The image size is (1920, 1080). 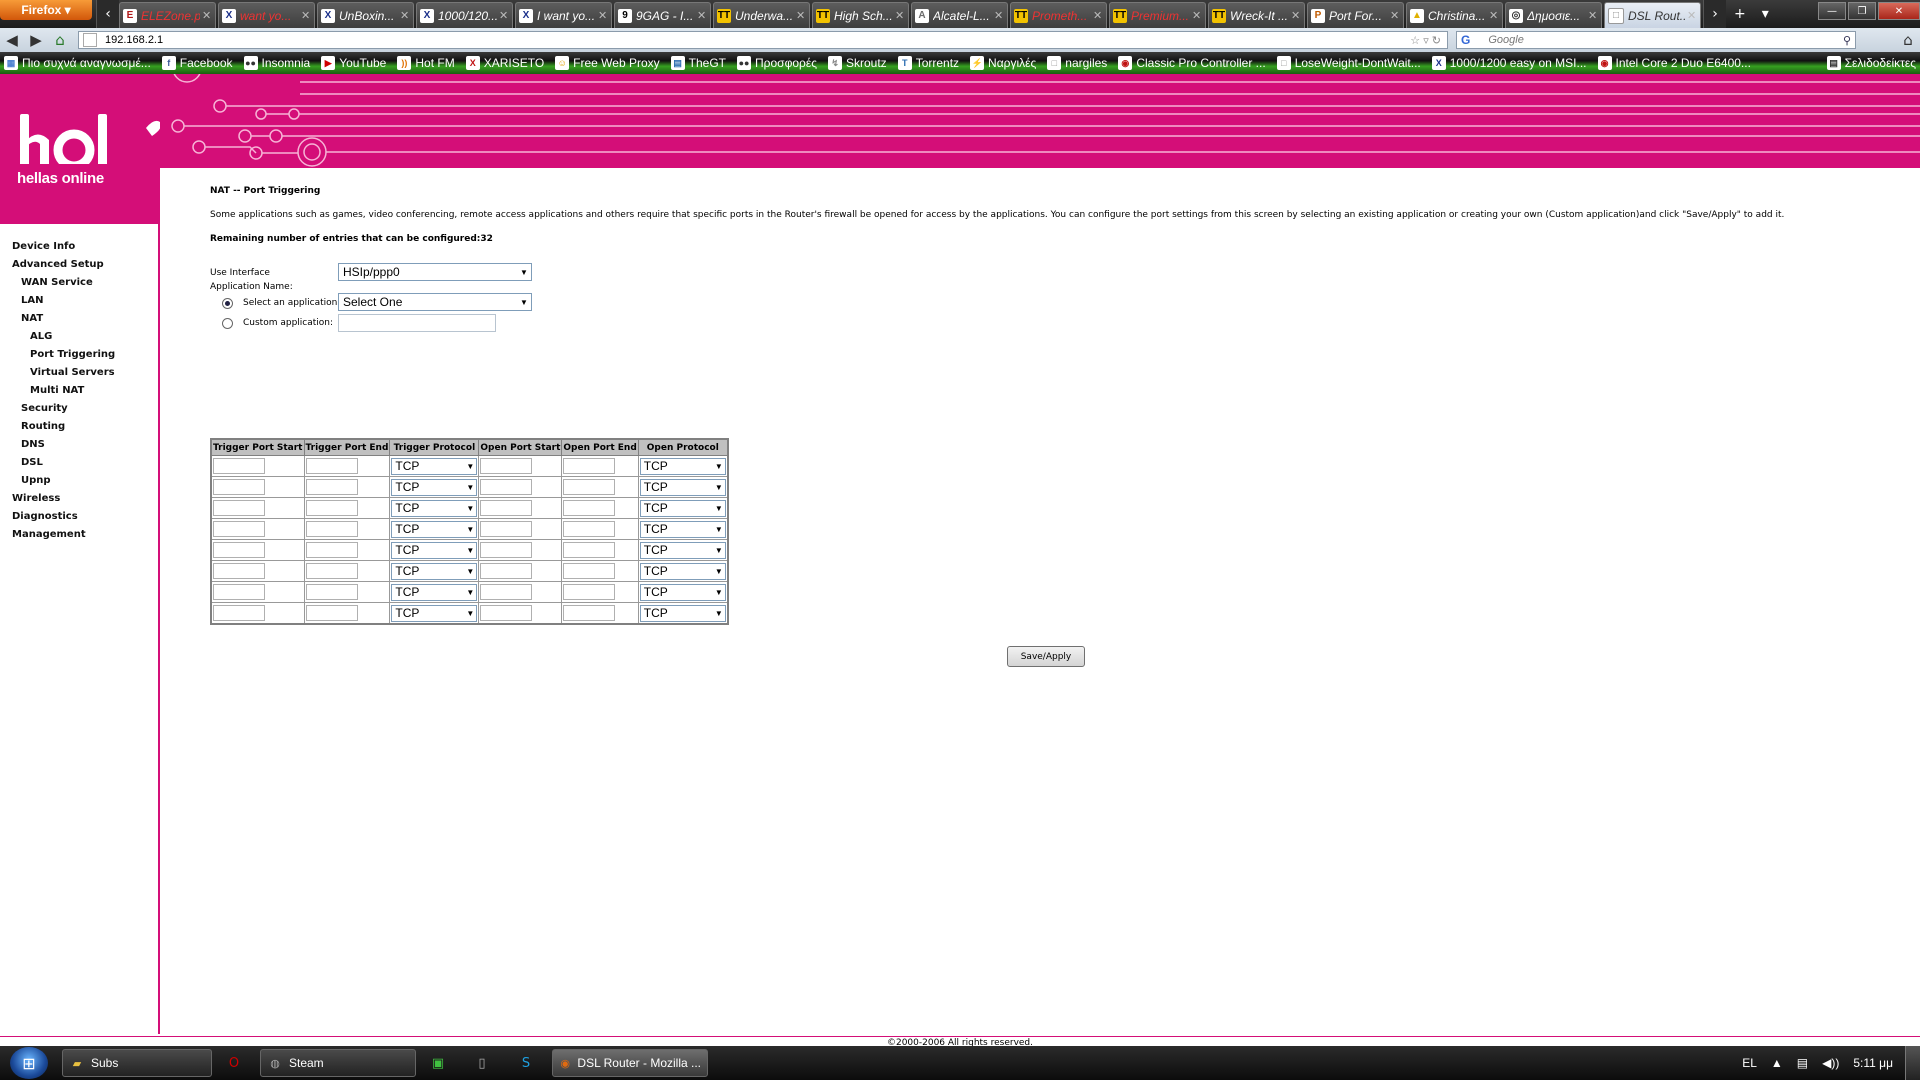 I want to click on sidebar-item-management: Management, so click(x=79, y=535).